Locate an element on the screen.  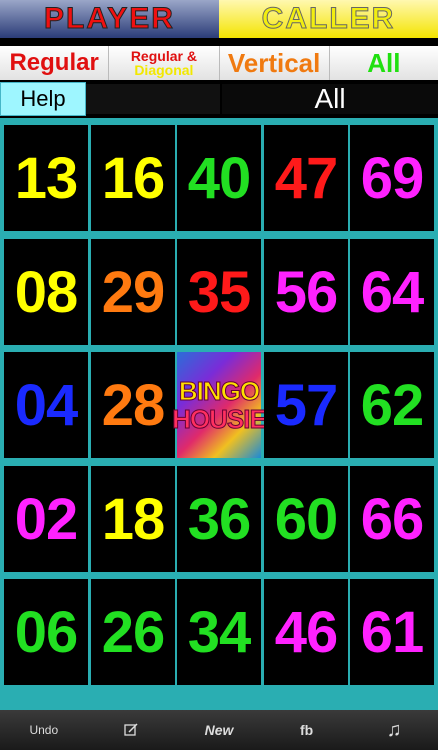
bingo-cell: 62 is located at coordinates (392, 405).